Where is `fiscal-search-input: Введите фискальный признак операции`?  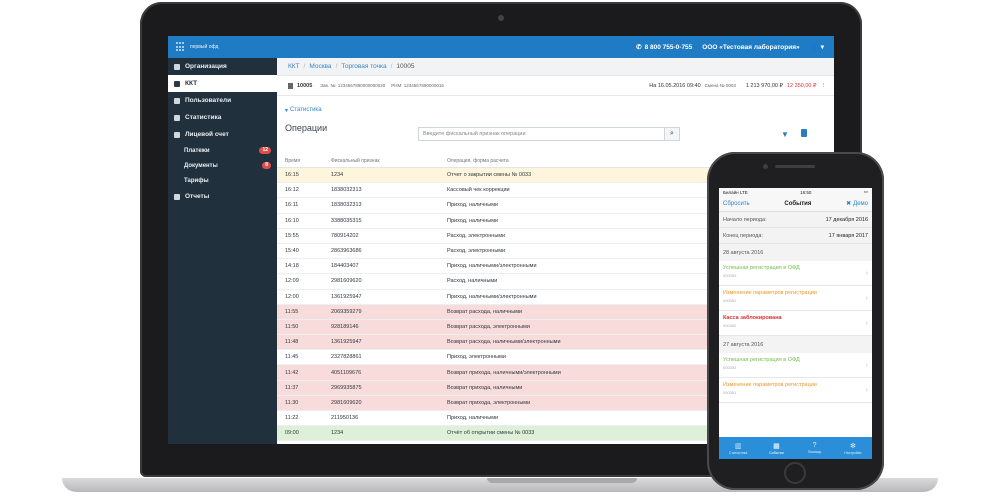 fiscal-search-input: Введите фискальный признак операции is located at coordinates (549, 134).